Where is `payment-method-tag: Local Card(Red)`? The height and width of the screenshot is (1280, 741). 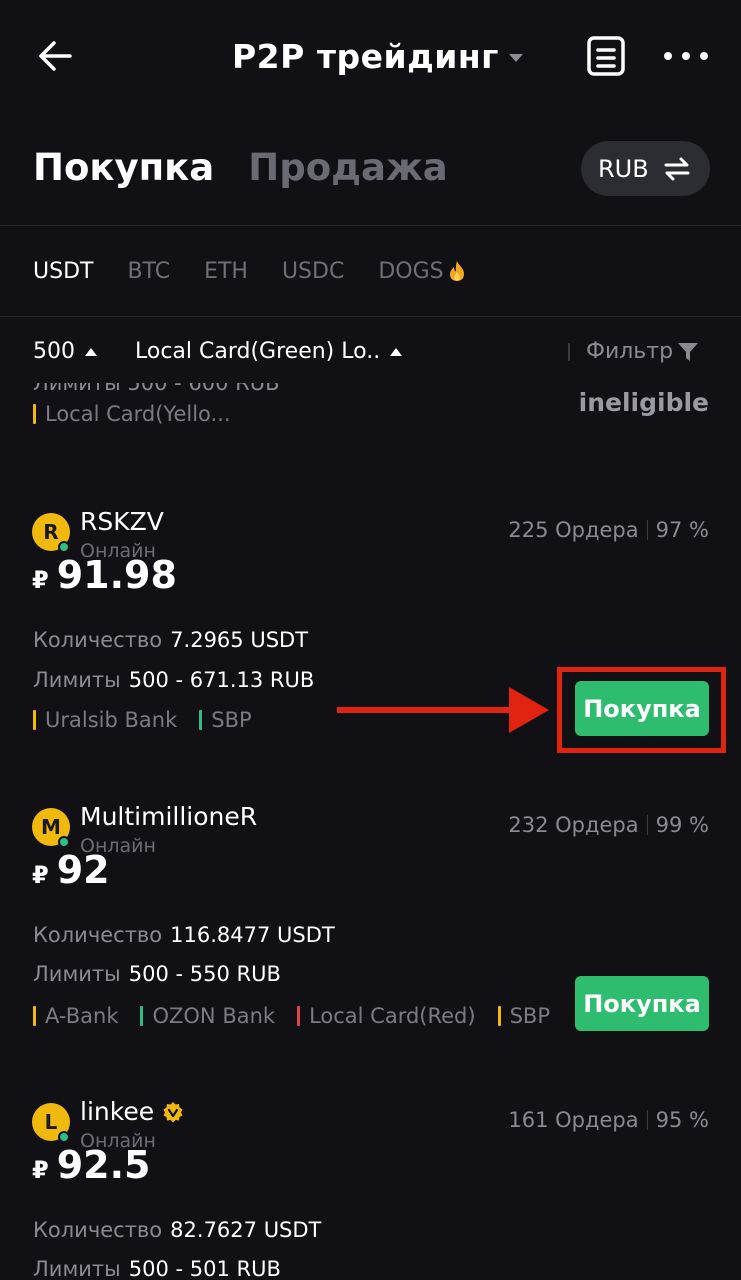
payment-method-tag: Local Card(Red) is located at coordinates (386, 1016).